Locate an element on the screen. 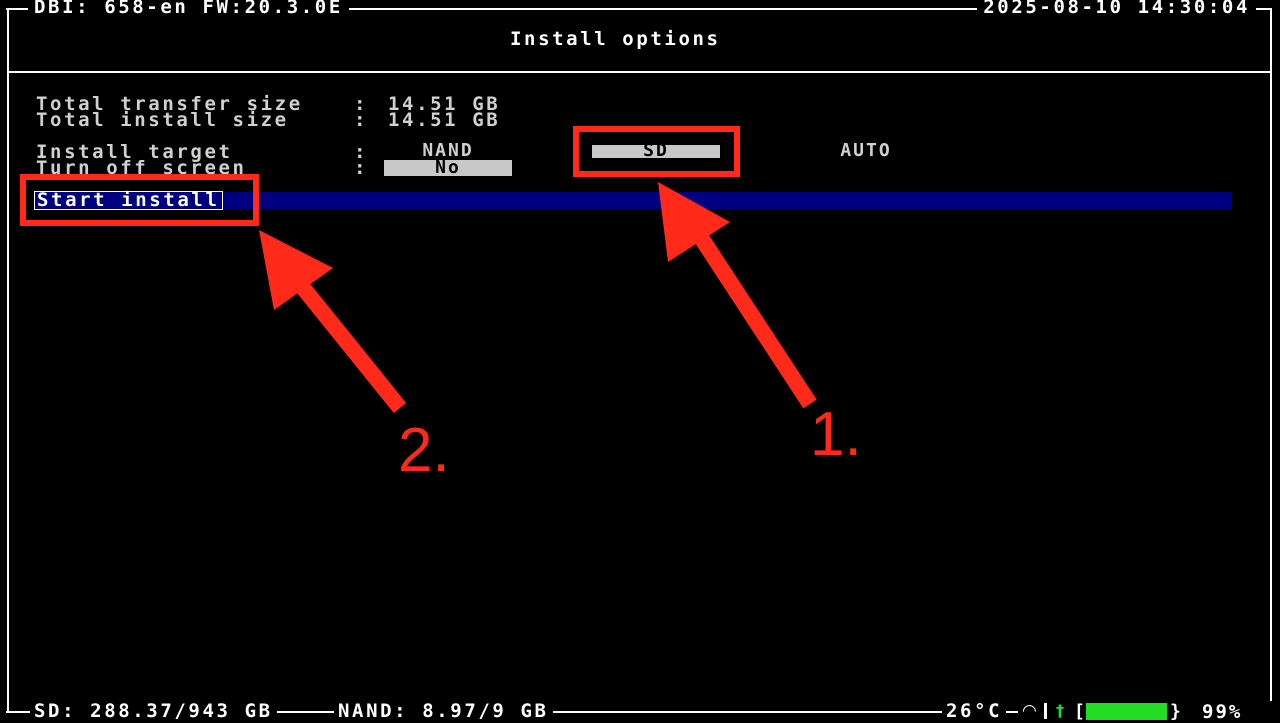 The width and height of the screenshot is (1280, 723). temperature: 26°C is located at coordinates (974, 711).